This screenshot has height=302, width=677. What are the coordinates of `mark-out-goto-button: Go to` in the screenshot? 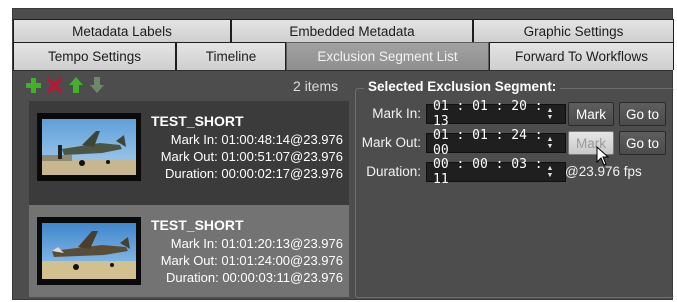 It's located at (642, 143).